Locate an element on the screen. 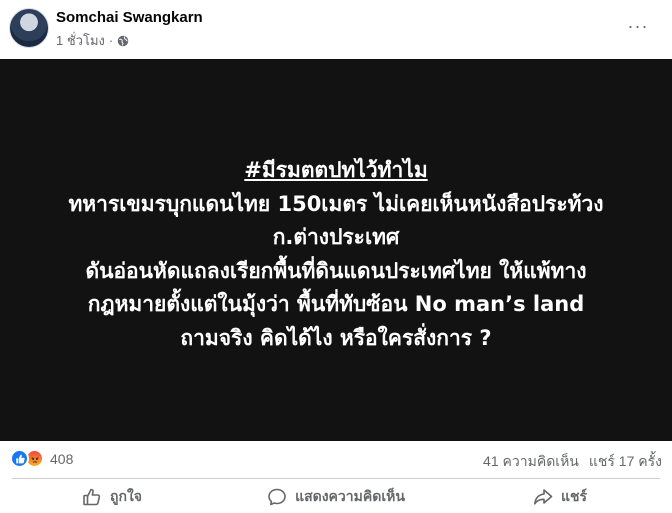 The image size is (672, 513). like-button: ถูกใจ is located at coordinates (112, 496).